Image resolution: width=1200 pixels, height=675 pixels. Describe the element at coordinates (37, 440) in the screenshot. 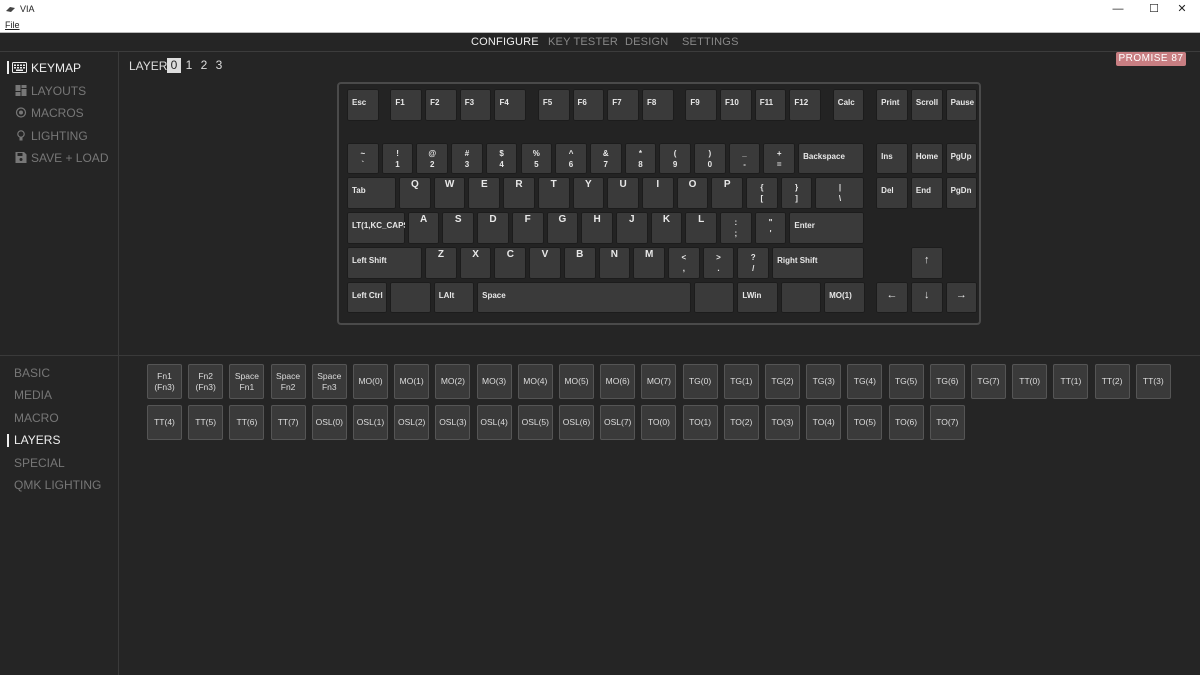

I see `category-layers: LAYERS` at that location.